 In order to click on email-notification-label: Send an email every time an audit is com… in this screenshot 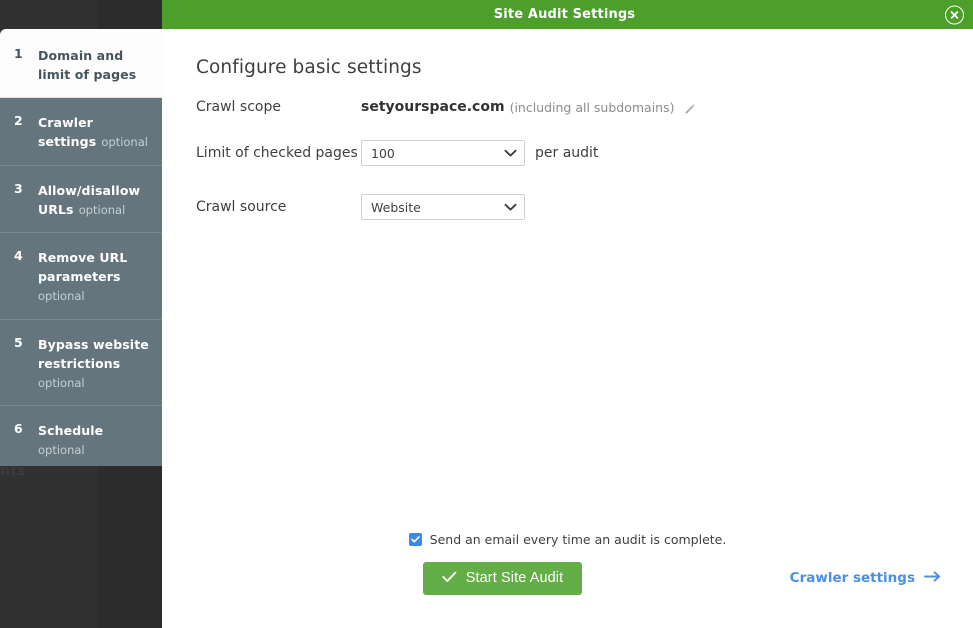, I will do `click(578, 539)`.